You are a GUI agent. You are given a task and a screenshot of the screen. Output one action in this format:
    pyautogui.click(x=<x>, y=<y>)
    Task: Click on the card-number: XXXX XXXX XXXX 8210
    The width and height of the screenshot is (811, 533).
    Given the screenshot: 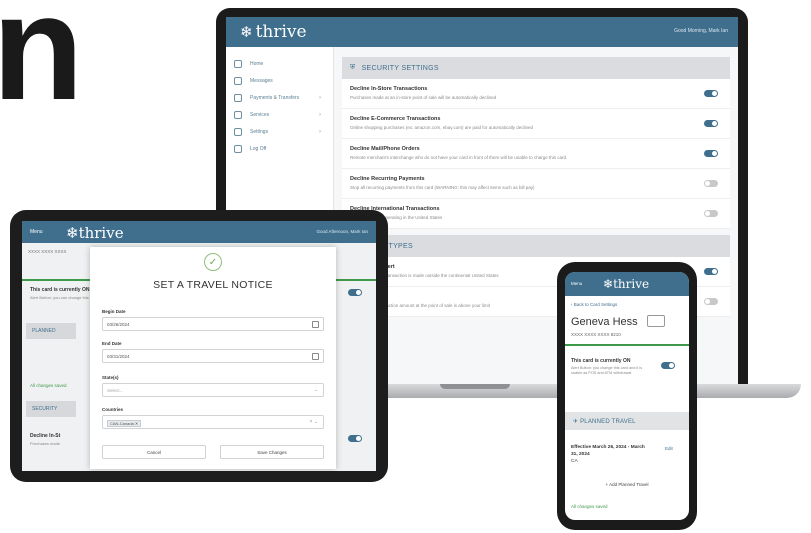 What is the action you would take?
    pyautogui.click(x=596, y=334)
    